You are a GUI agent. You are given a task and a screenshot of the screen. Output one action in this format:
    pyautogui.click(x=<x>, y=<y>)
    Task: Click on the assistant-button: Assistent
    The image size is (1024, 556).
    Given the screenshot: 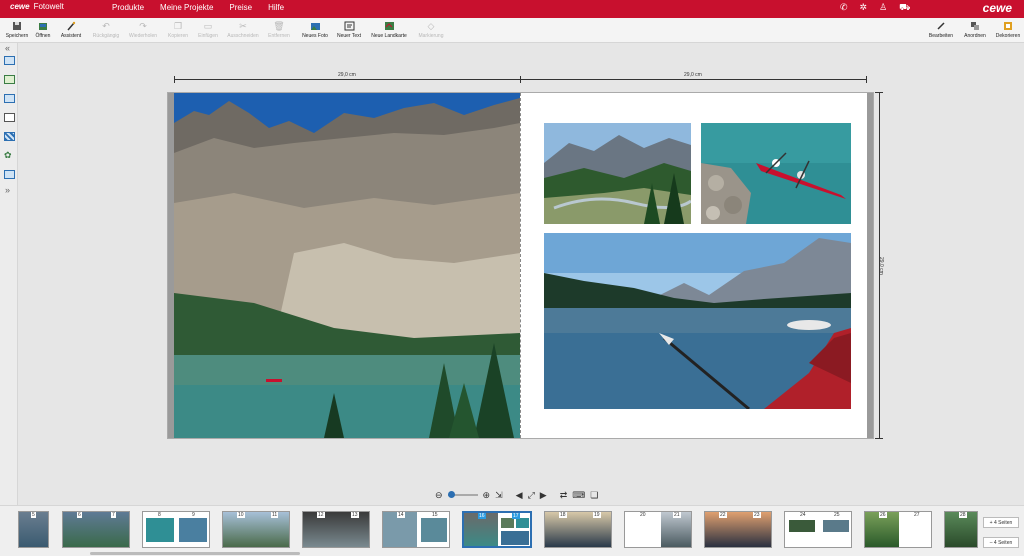 What is the action you would take?
    pyautogui.click(x=71, y=30)
    